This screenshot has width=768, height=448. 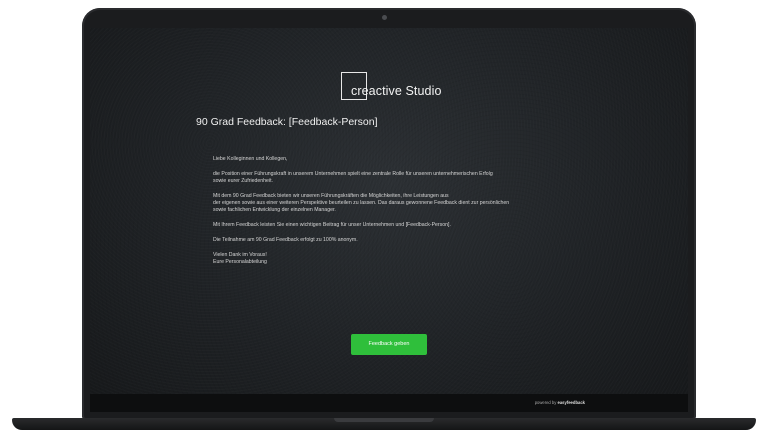 What do you see at coordinates (384, 17) in the screenshot?
I see `webcam-icon` at bounding box center [384, 17].